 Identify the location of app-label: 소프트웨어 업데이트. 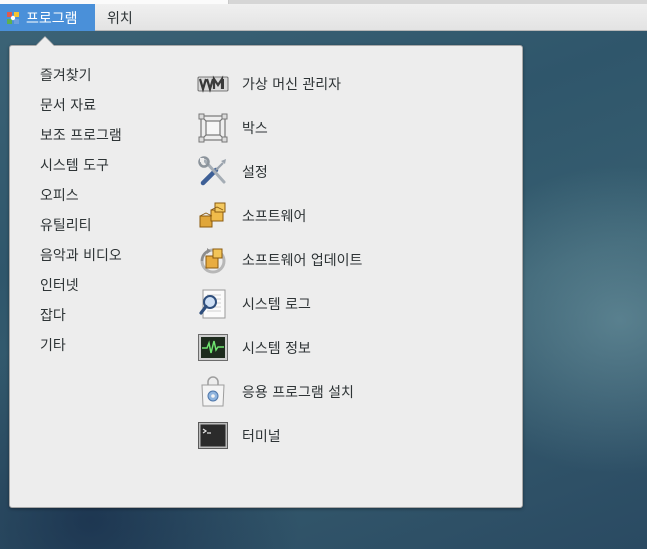
(302, 261).